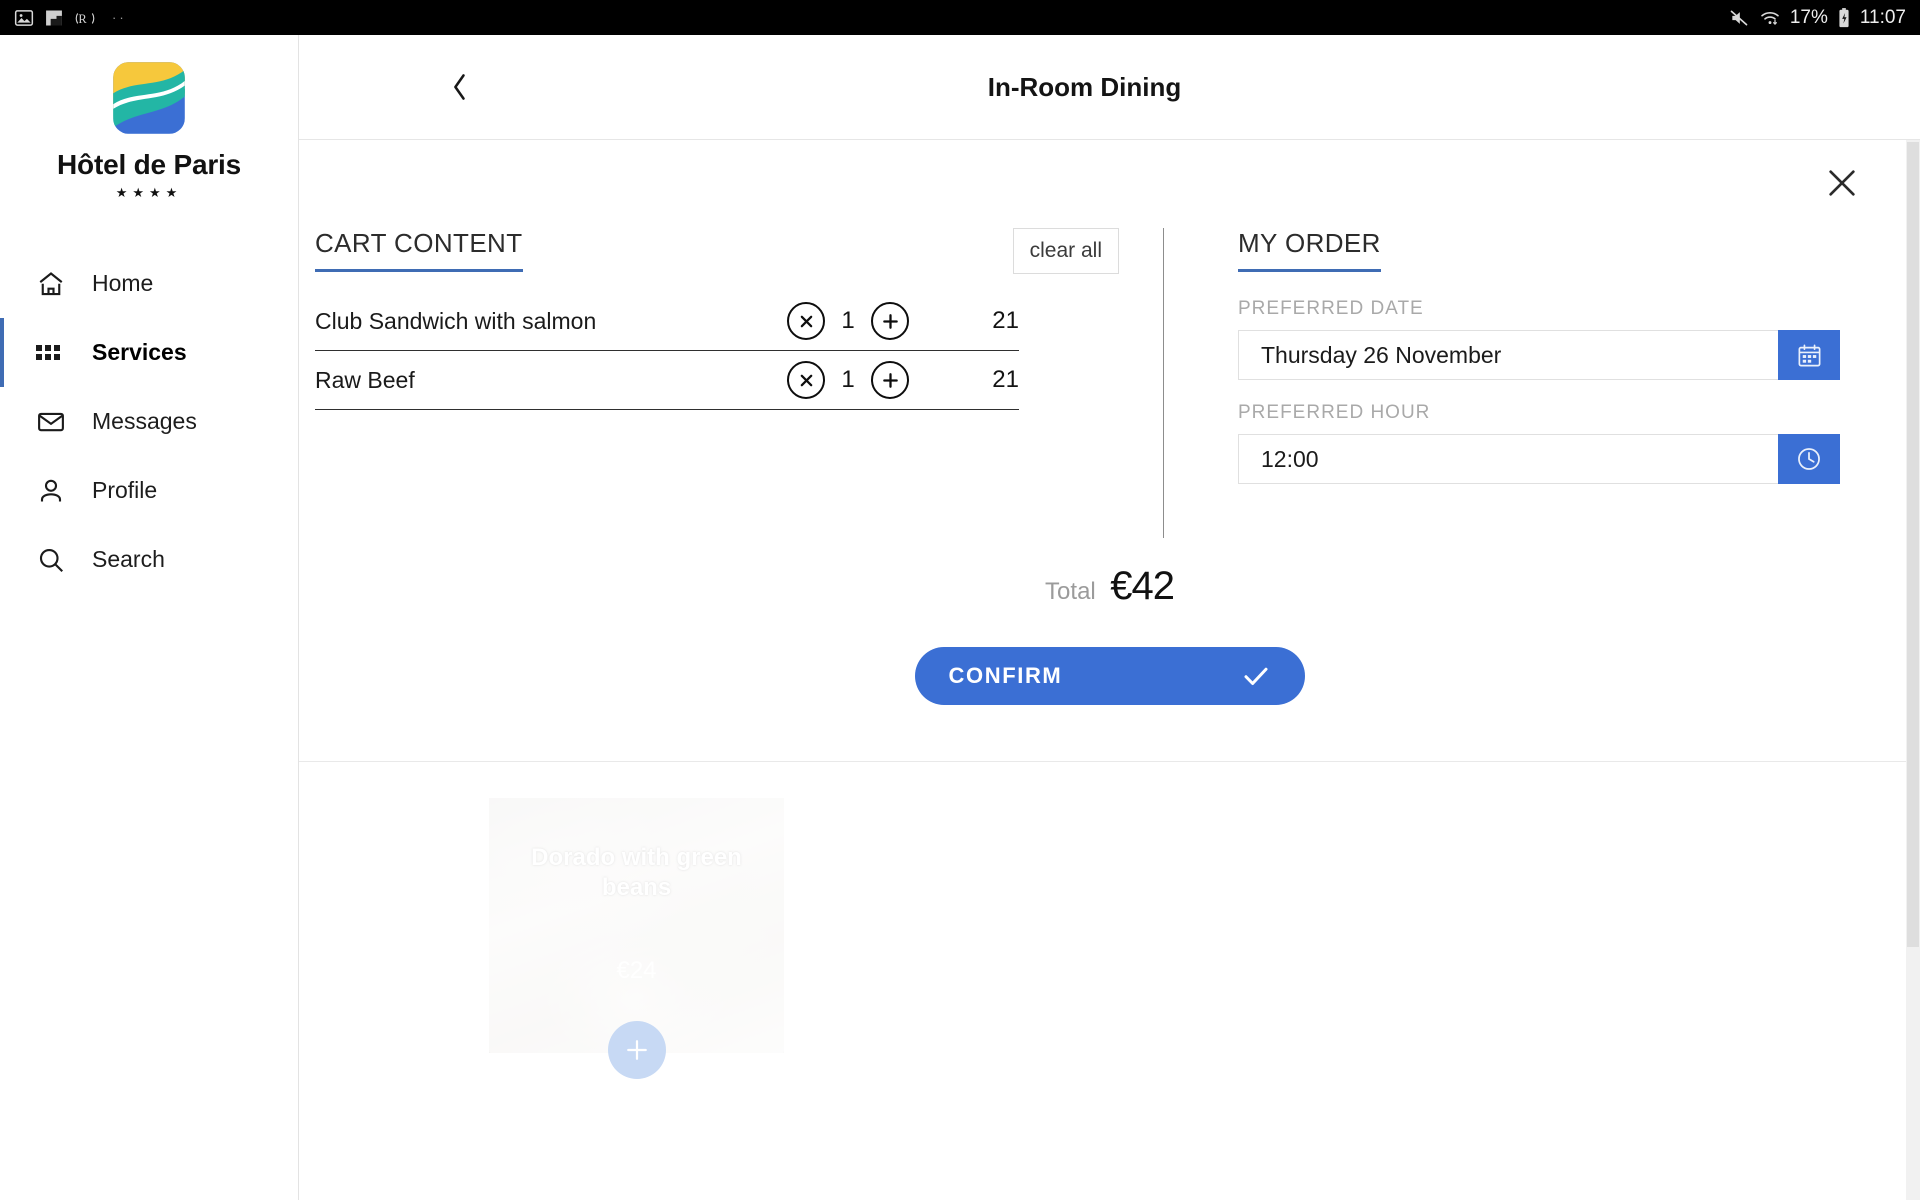 Image resolution: width=1920 pixels, height=1200 pixels. I want to click on add-dish-button, so click(636, 1050).